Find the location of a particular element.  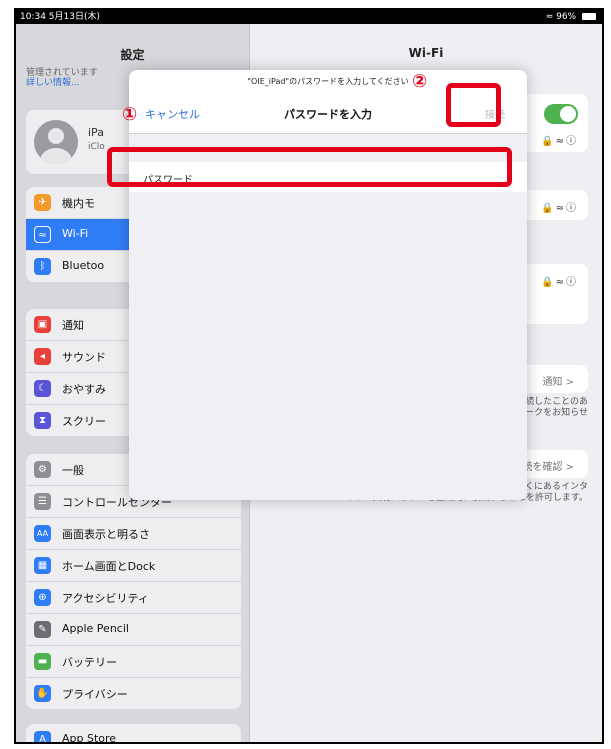

sidebar-item-label: おやすみ is located at coordinates (84, 389).